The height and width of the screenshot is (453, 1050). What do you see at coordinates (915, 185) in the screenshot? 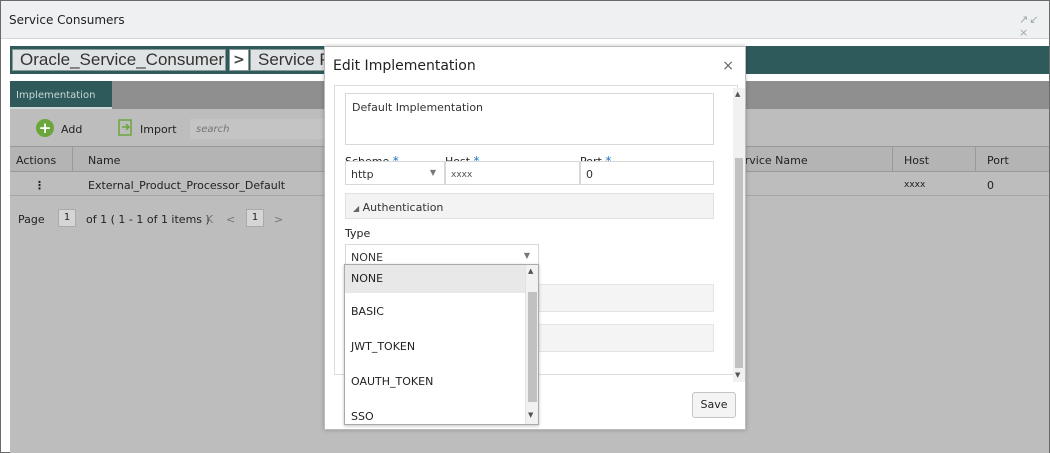
I see `row-host: xxxx` at bounding box center [915, 185].